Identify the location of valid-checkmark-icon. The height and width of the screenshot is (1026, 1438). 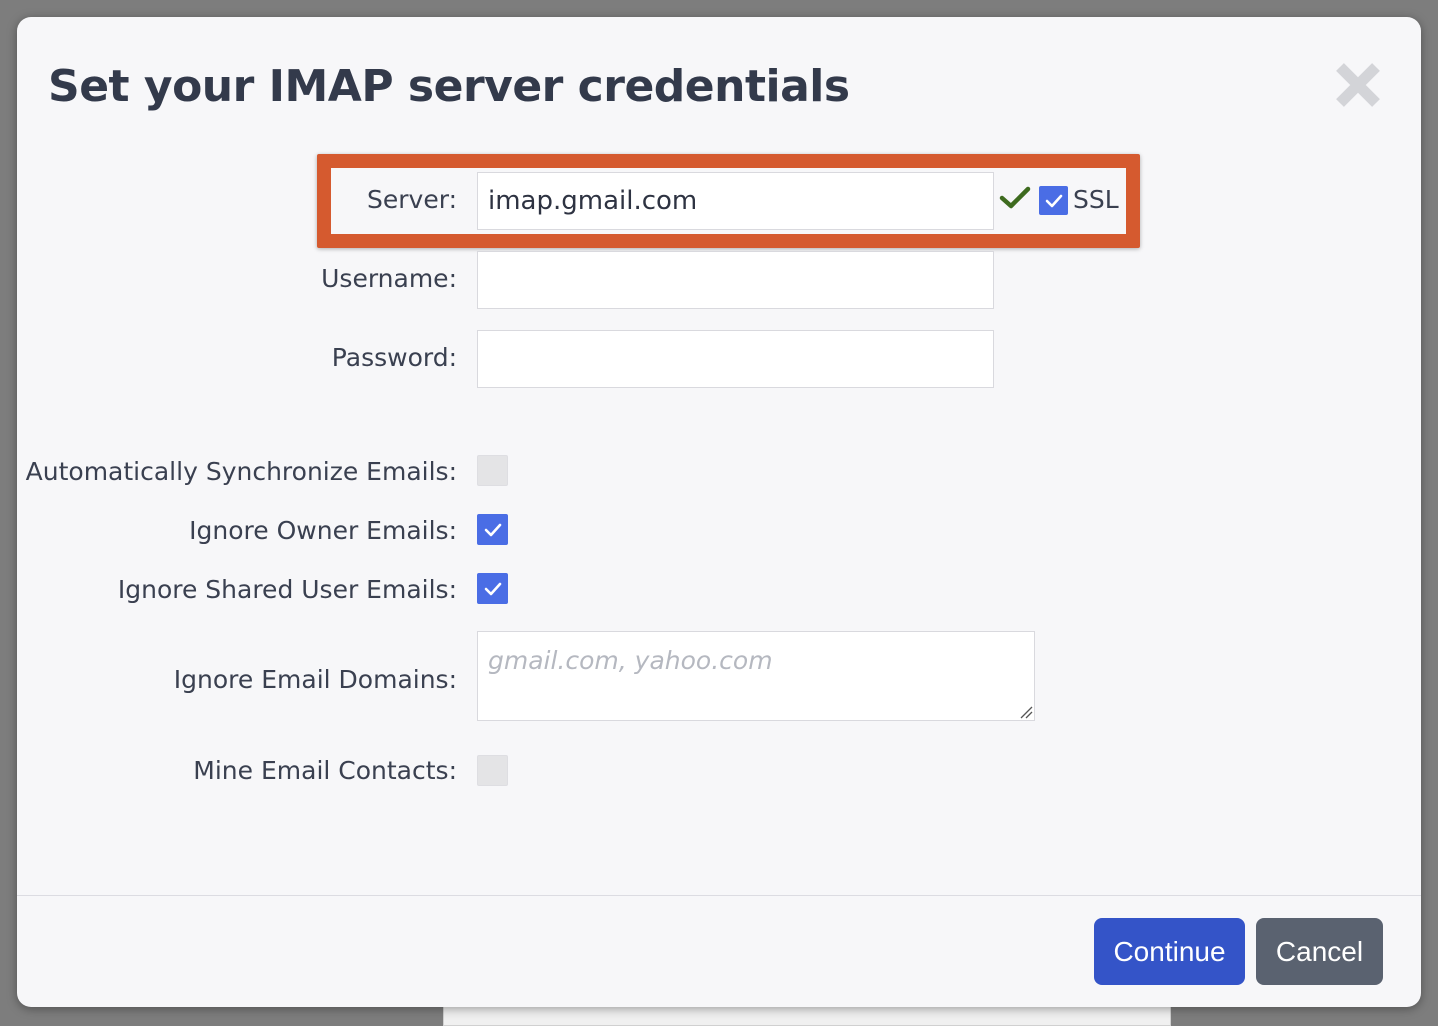
(1015, 197).